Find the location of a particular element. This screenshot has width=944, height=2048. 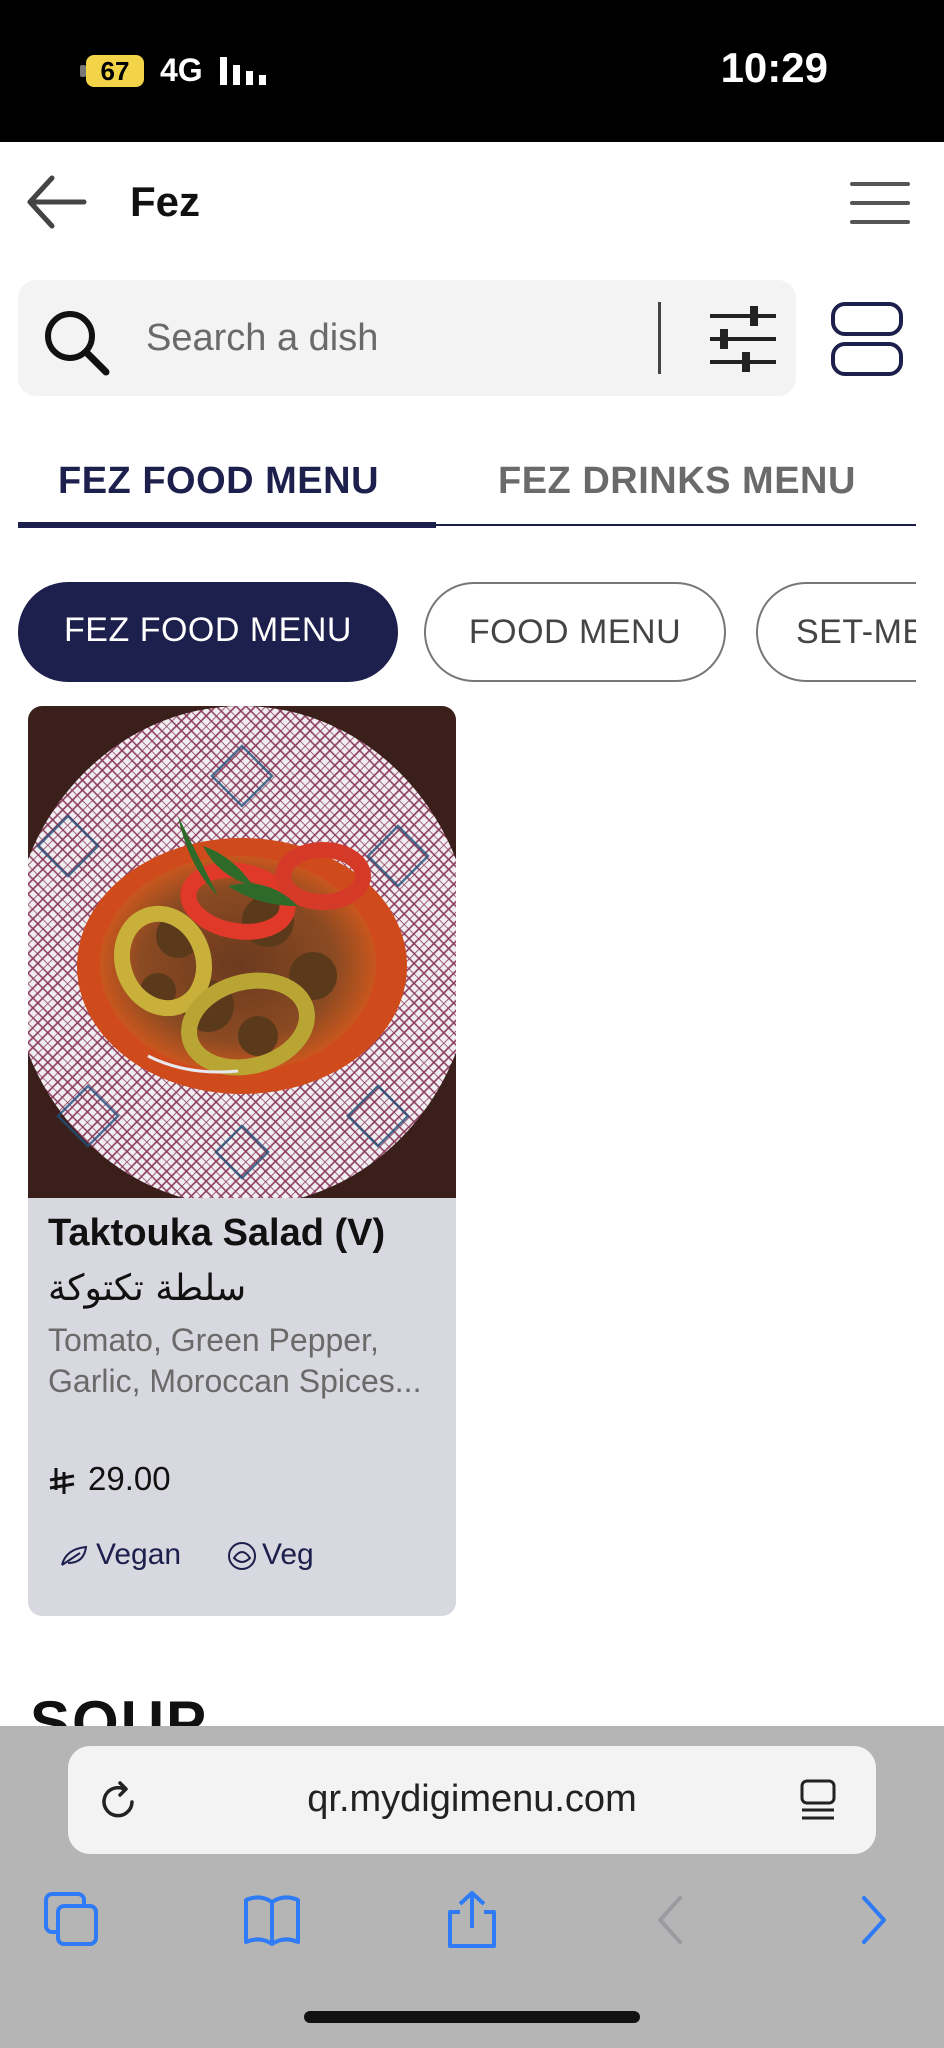

home-indicator is located at coordinates (472, 2017).